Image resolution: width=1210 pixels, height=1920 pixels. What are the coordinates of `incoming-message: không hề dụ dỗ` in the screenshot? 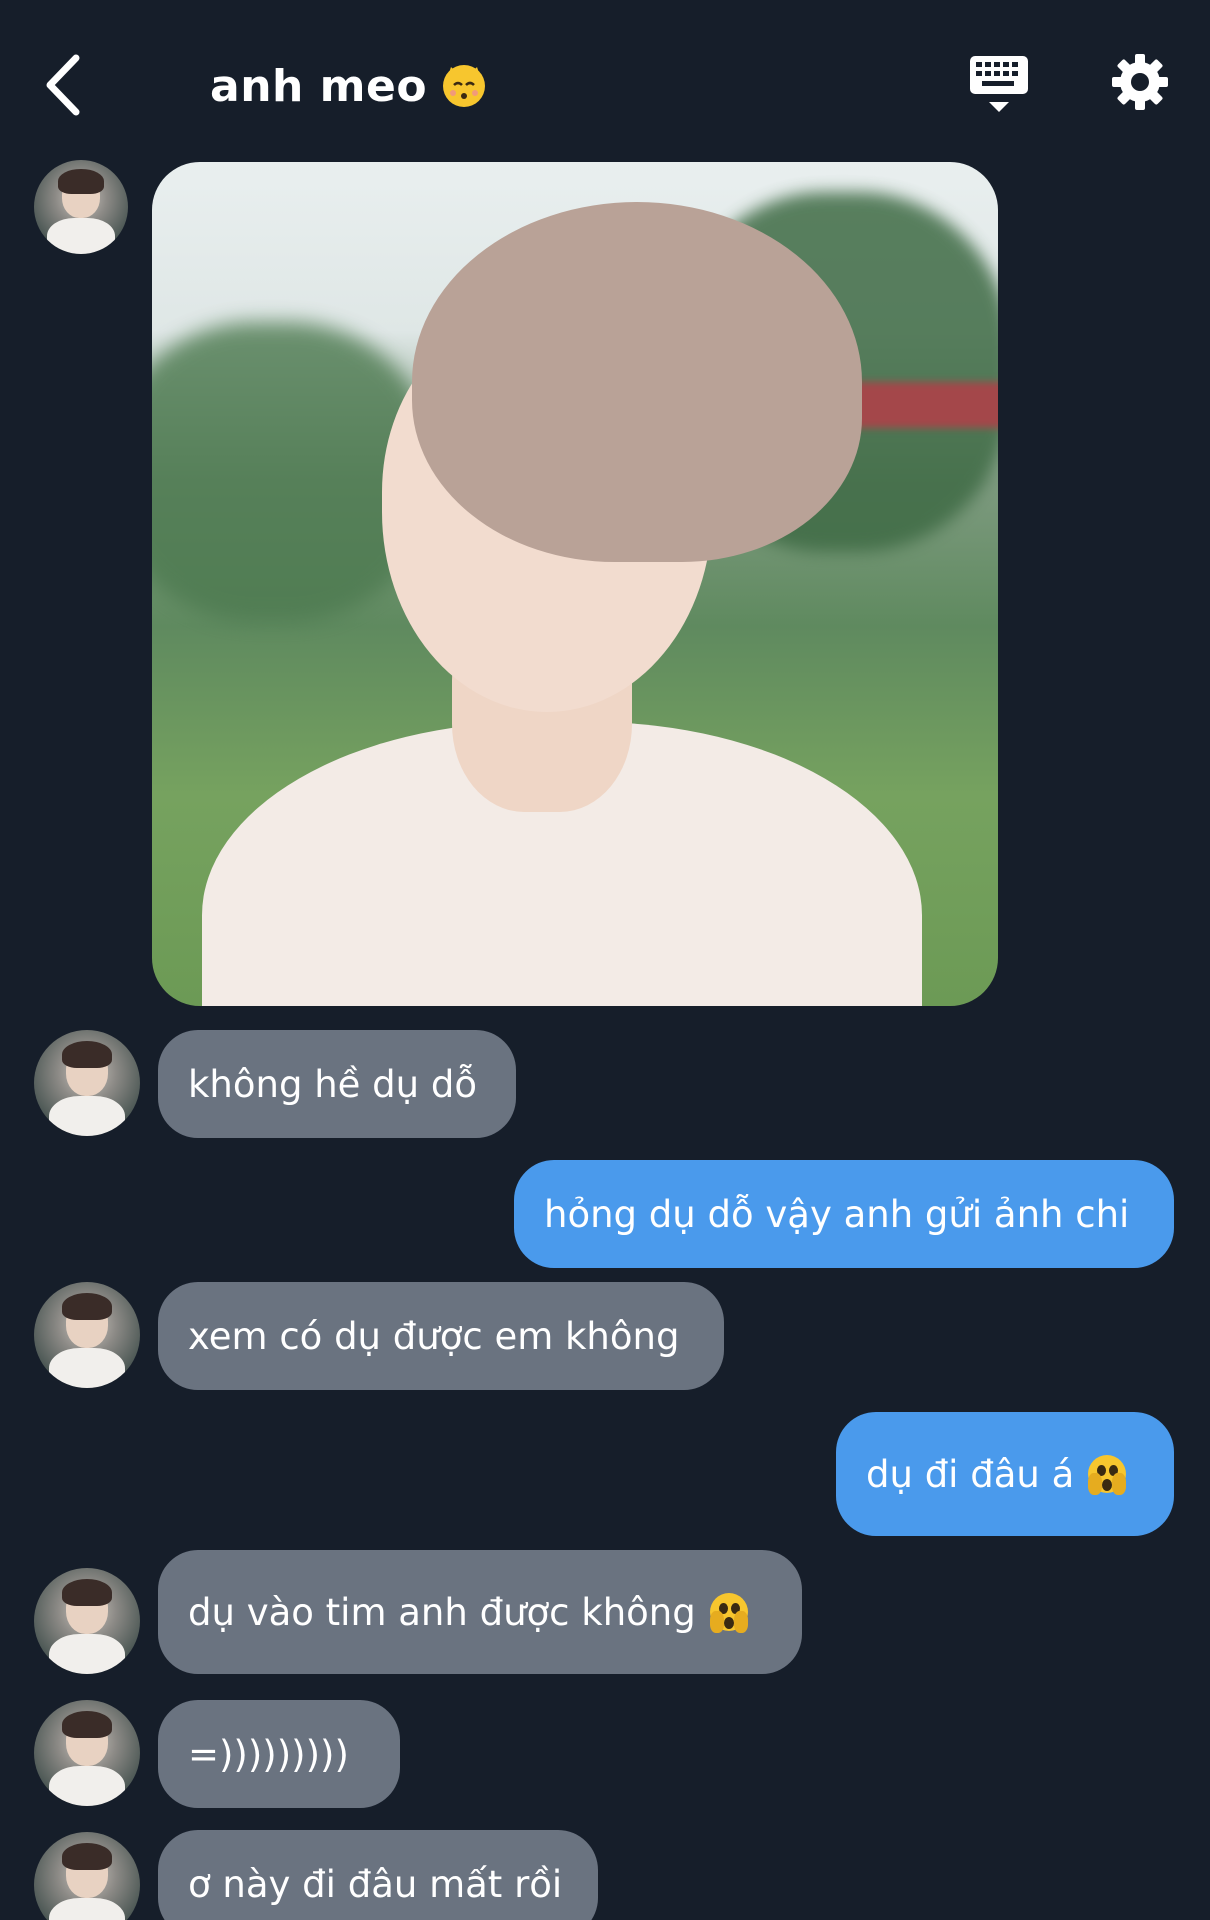 It's located at (337, 1084).